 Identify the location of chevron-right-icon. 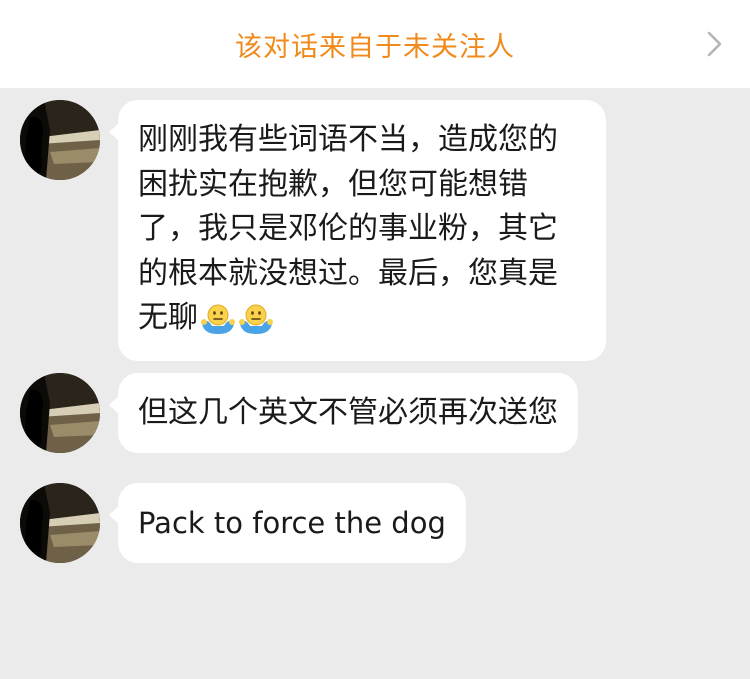
(714, 44).